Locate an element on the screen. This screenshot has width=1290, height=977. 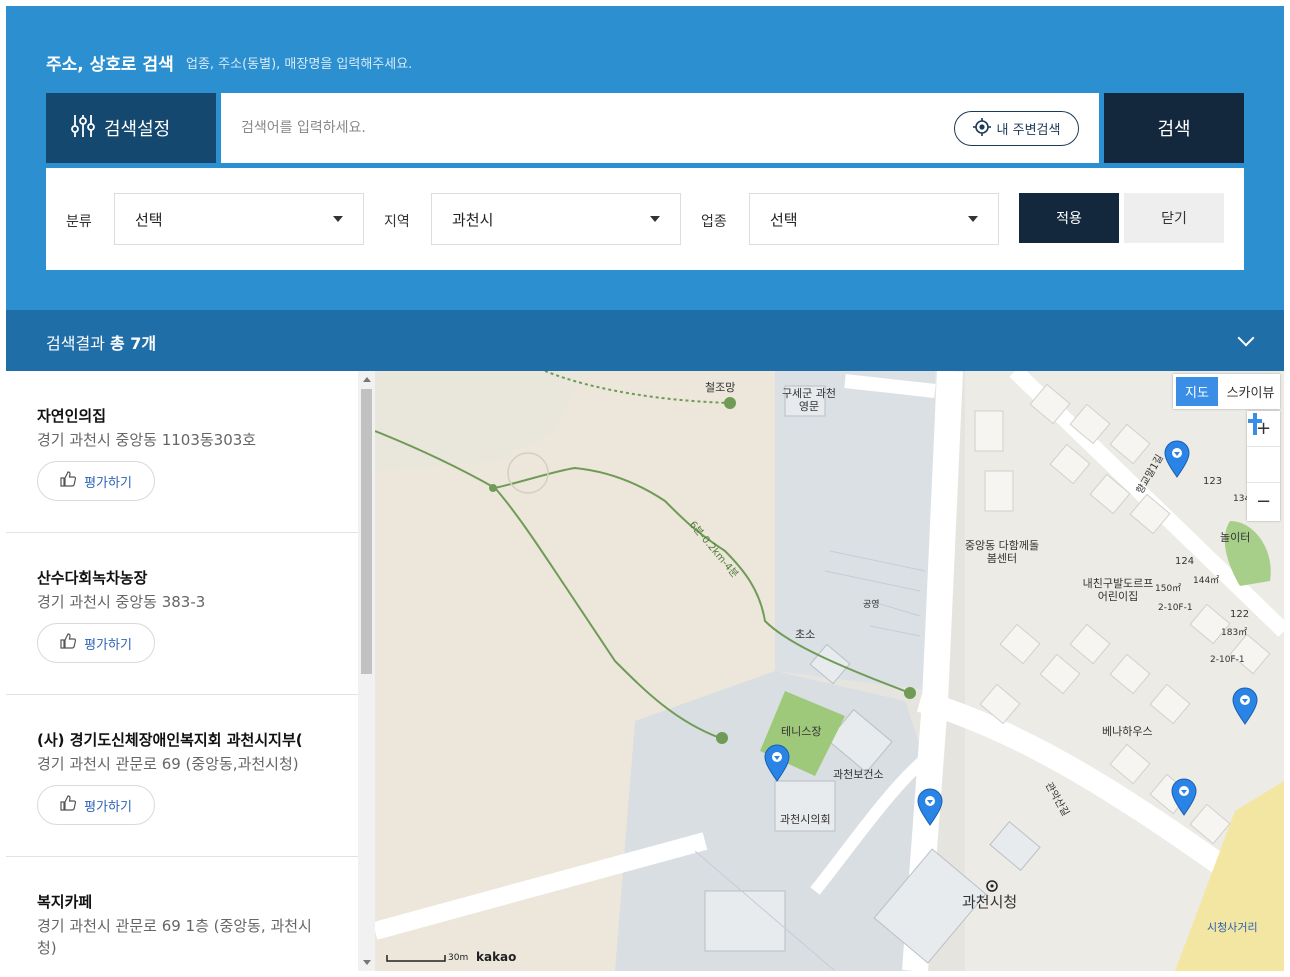
scroll-down-icon is located at coordinates (367, 962).